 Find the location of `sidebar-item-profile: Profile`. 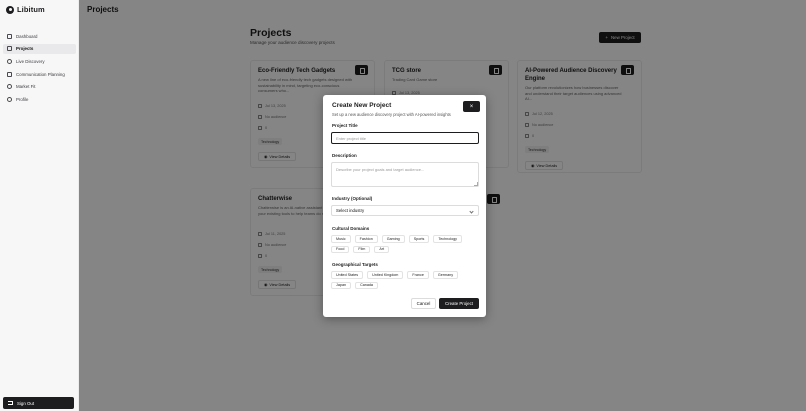

sidebar-item-profile: Profile is located at coordinates (39, 99).